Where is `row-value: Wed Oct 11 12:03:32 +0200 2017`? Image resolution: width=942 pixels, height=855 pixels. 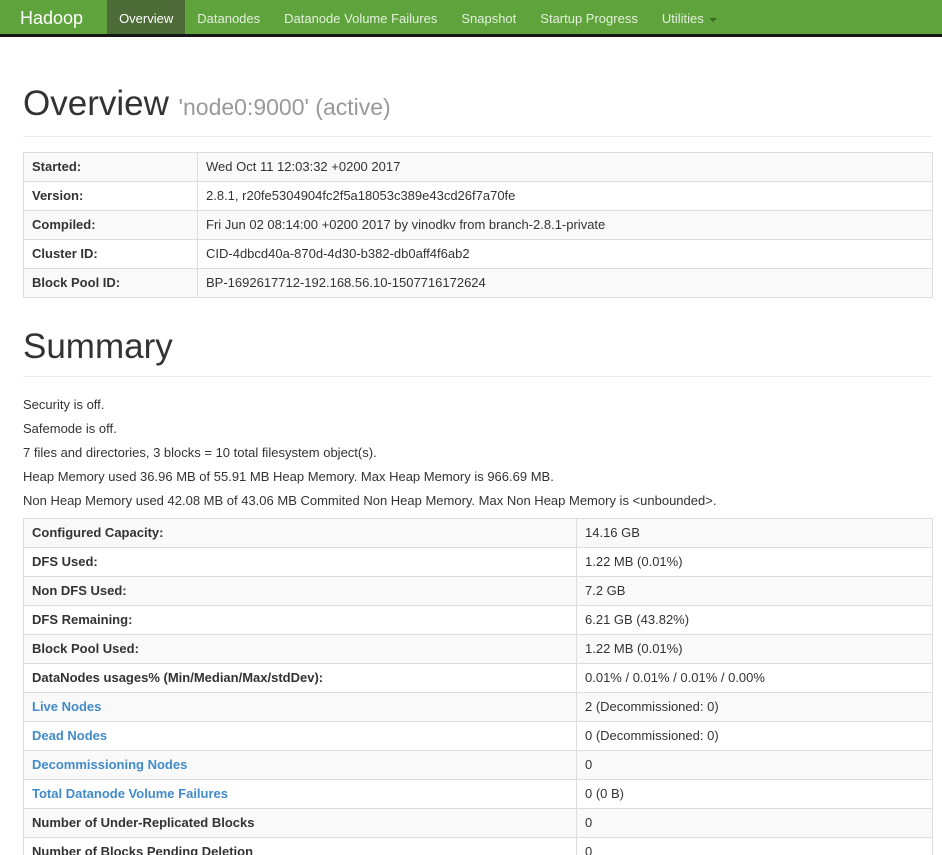
row-value: Wed Oct 11 12:03:32 +0200 2017 is located at coordinates (565, 167).